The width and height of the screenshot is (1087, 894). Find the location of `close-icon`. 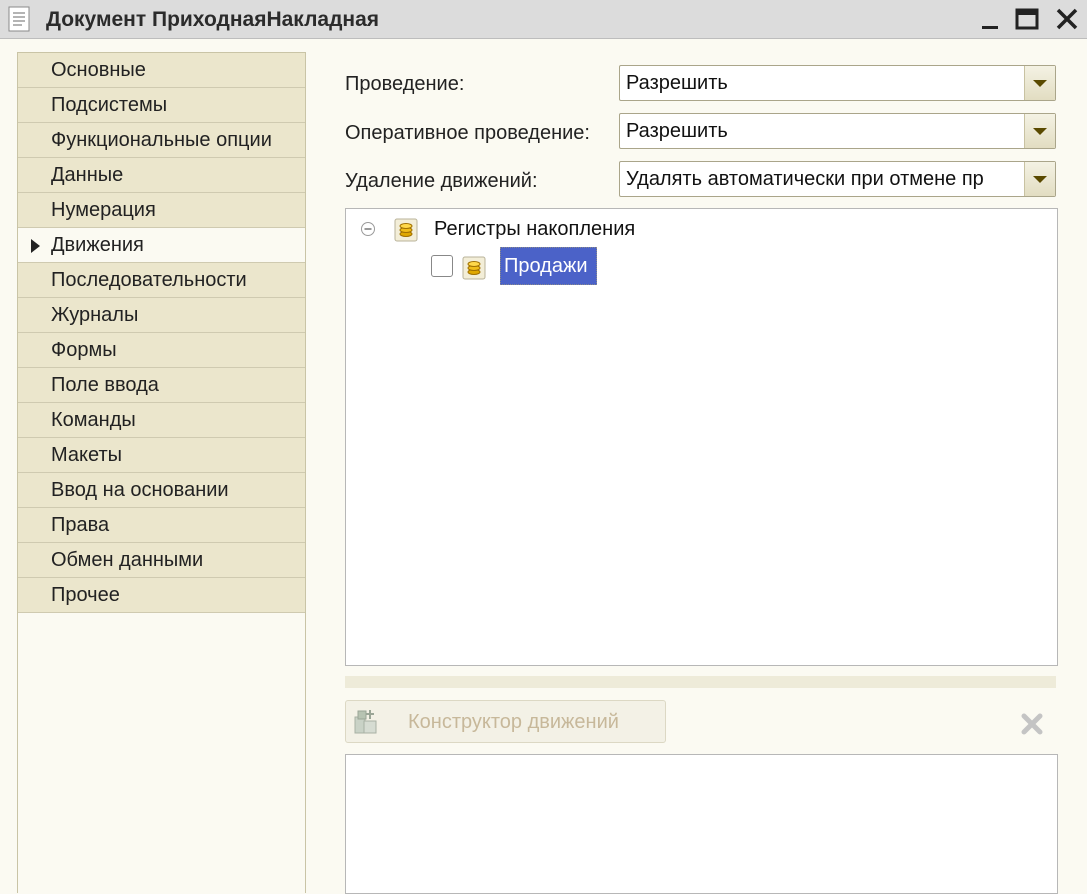

close-icon is located at coordinates (1067, 19).